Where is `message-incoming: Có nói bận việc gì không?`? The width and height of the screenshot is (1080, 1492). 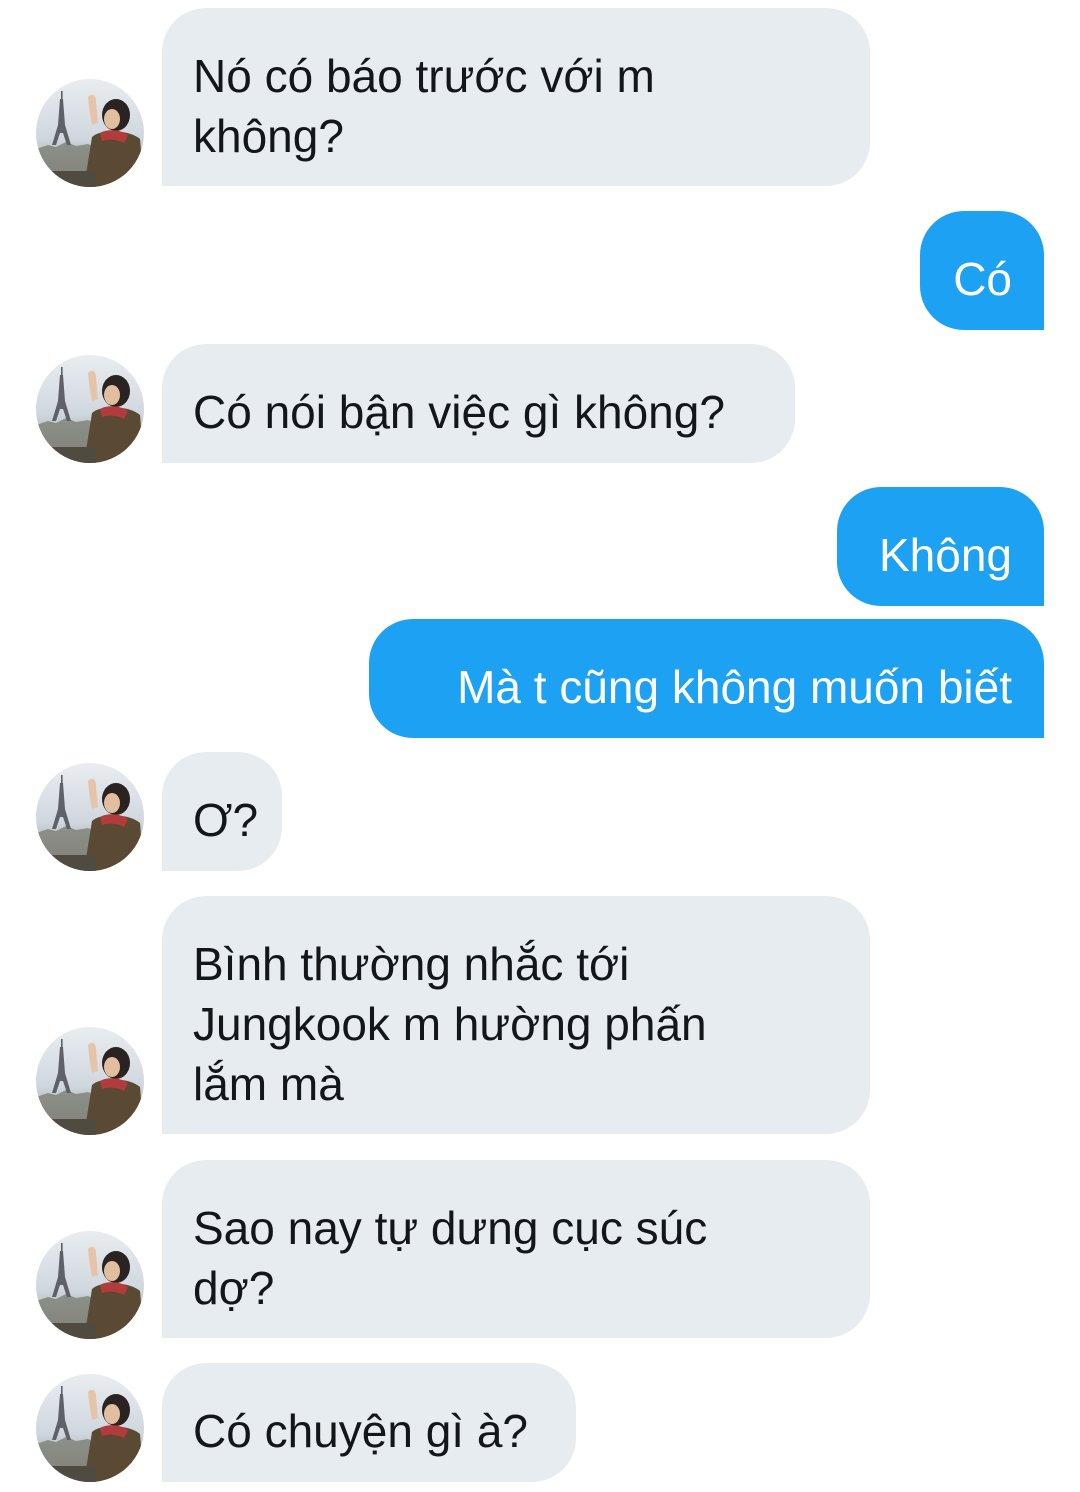
message-incoming: Có nói bận việc gì không? is located at coordinates (478, 403).